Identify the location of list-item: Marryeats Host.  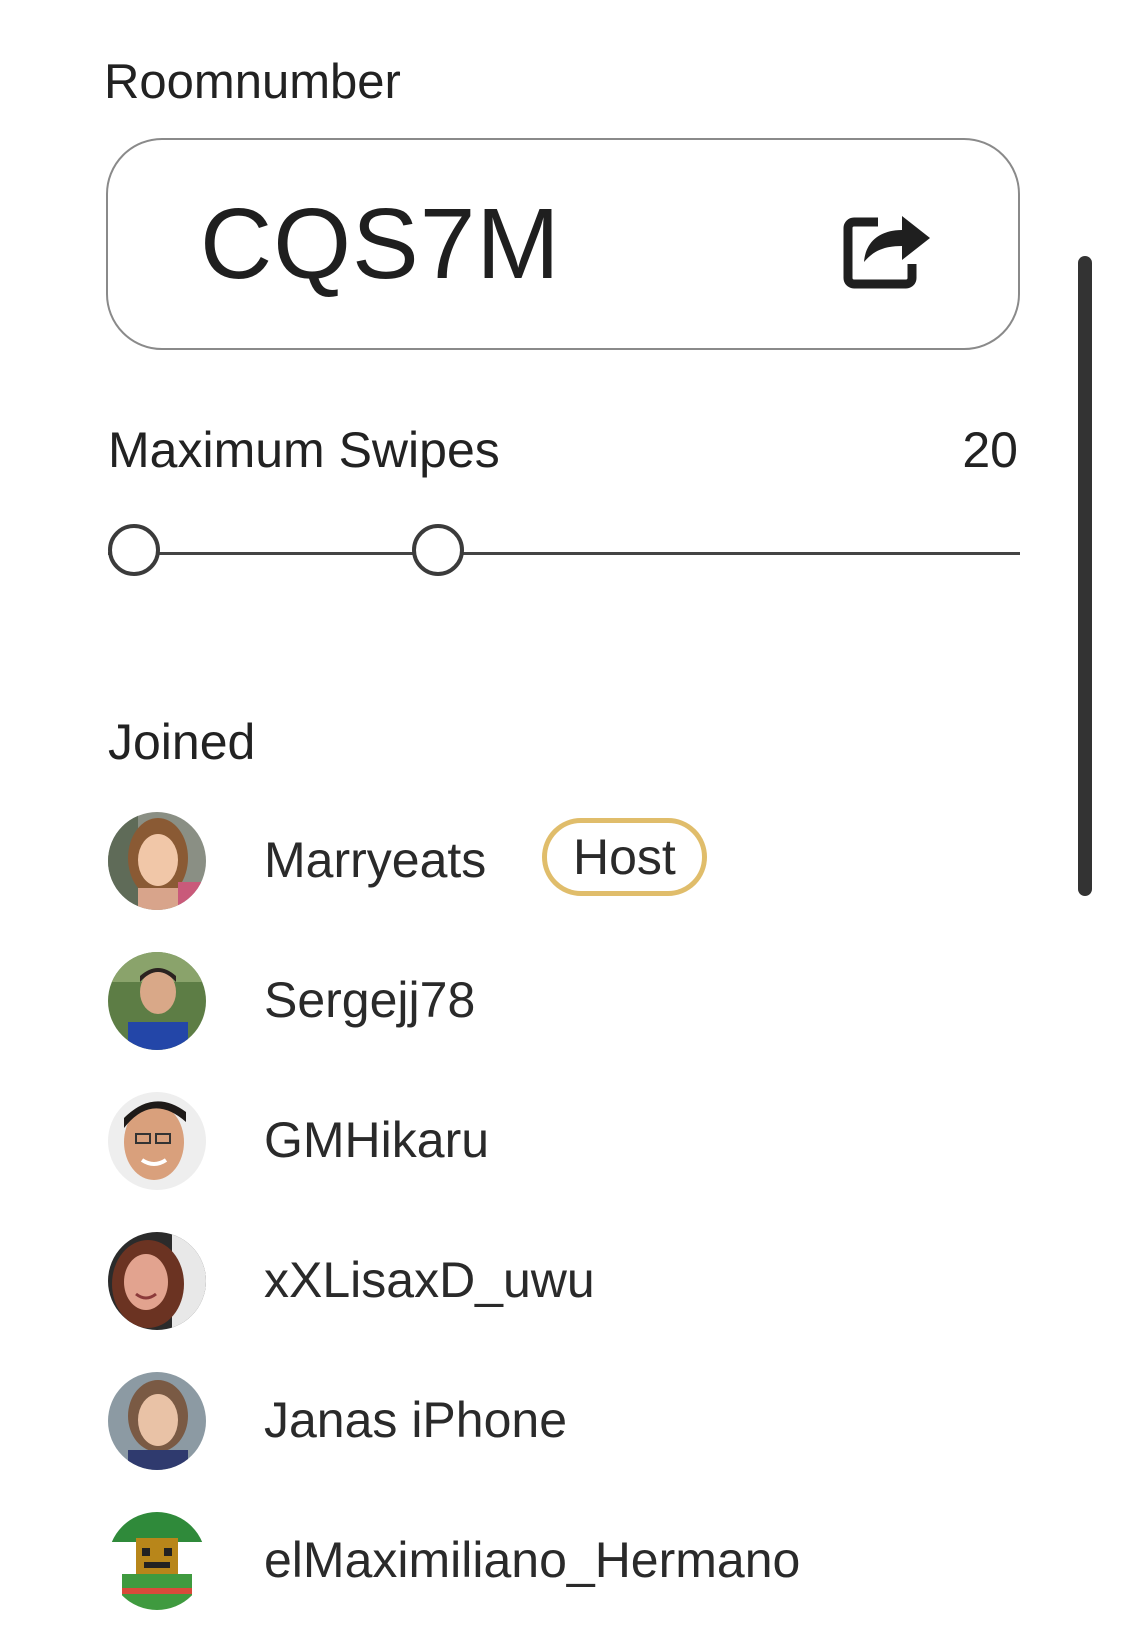
(583, 882).